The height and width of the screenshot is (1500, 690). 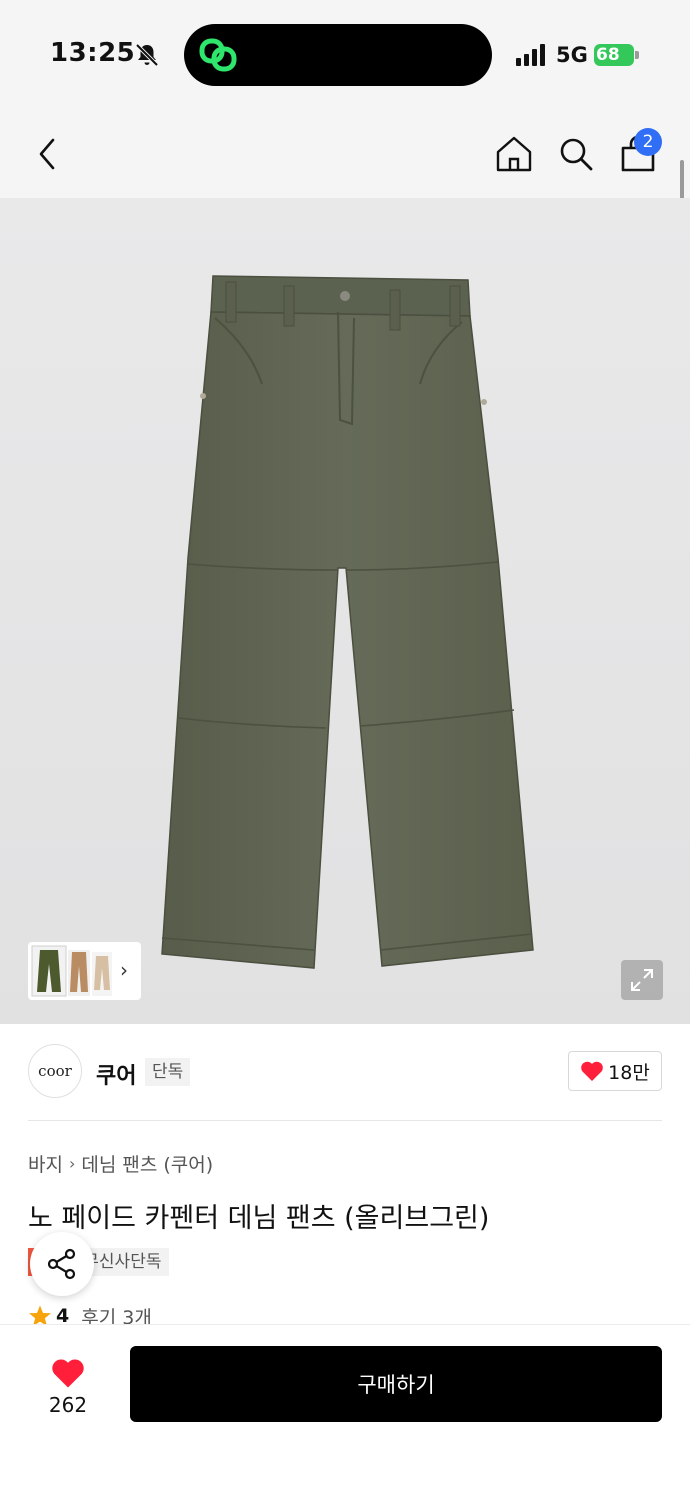 I want to click on breadcrumb-category: 바지, so click(x=45, y=1163).